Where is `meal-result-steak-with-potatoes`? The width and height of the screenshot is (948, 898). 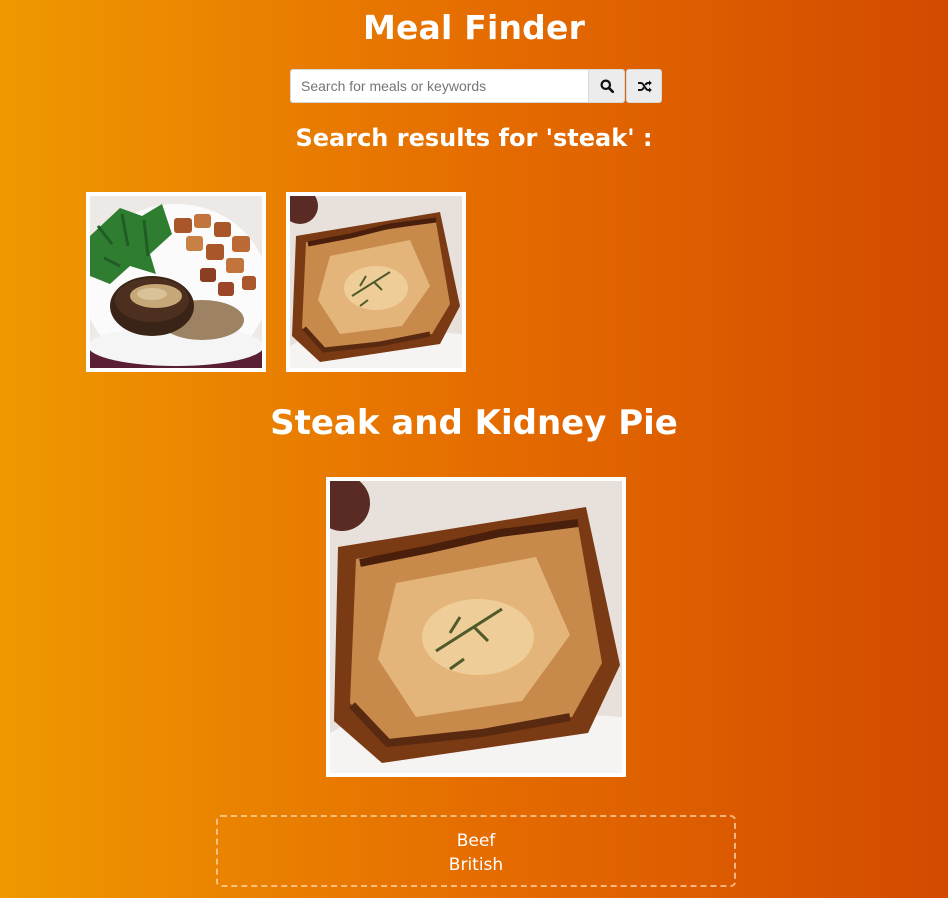 meal-result-steak-with-potatoes is located at coordinates (176, 282).